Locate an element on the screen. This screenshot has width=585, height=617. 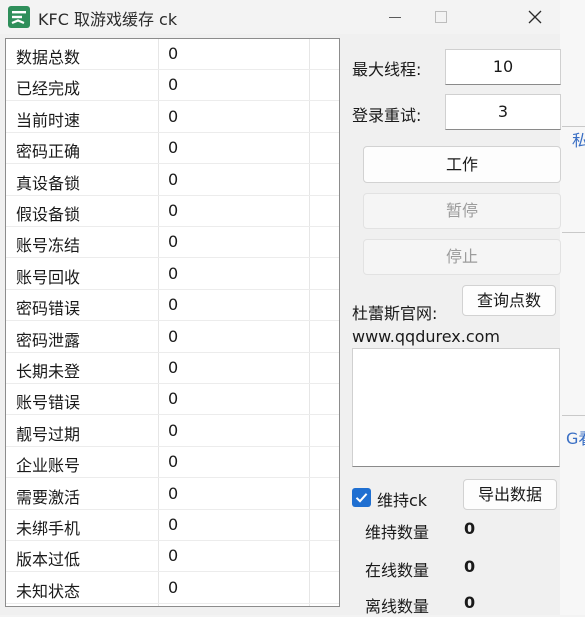
login-retry-input: 3 is located at coordinates (503, 112).